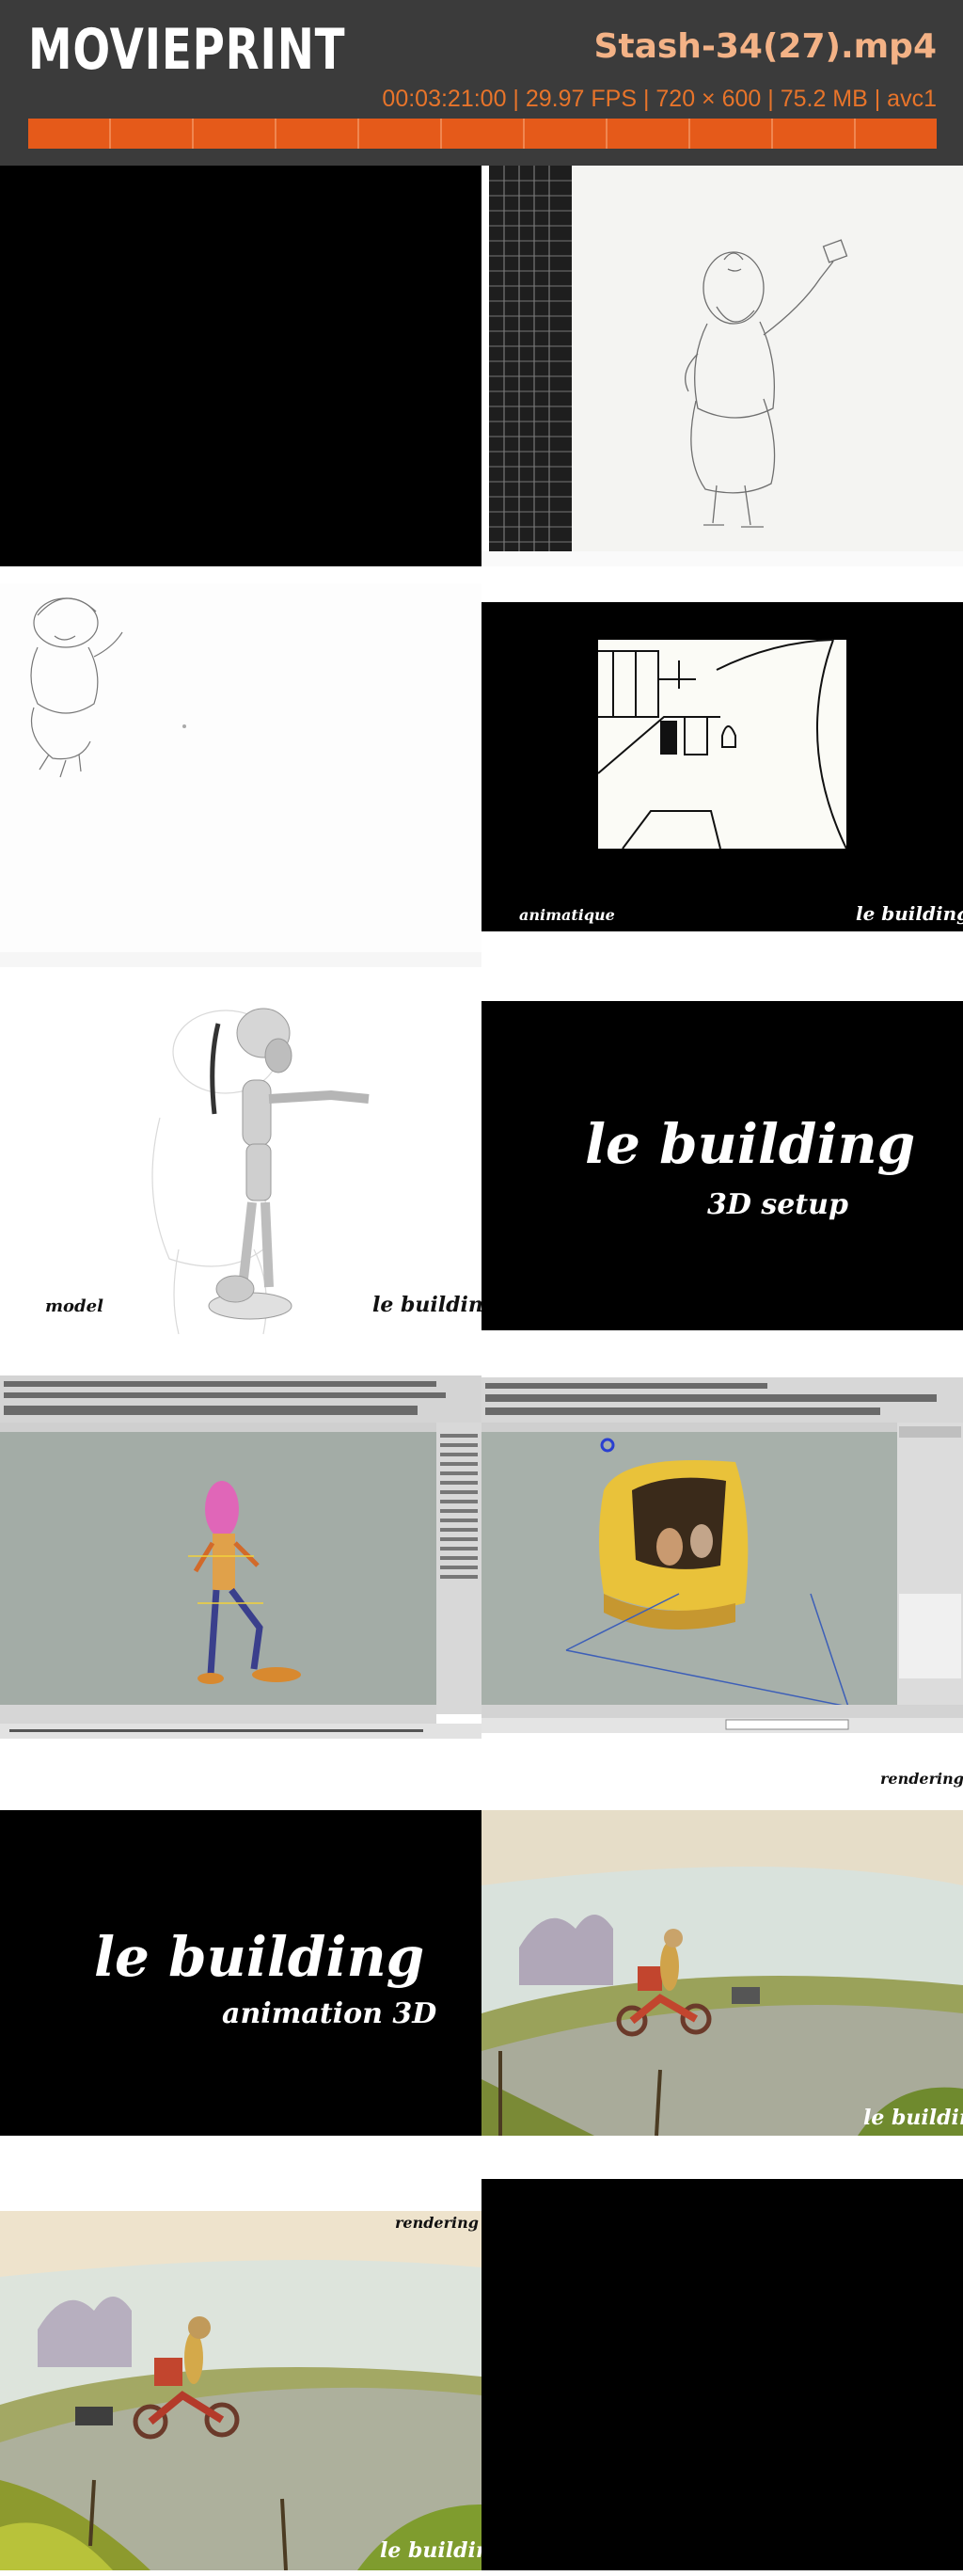 The width and height of the screenshot is (963, 2576). I want to click on frame-9-subtitle: animation 3D, so click(329, 2014).